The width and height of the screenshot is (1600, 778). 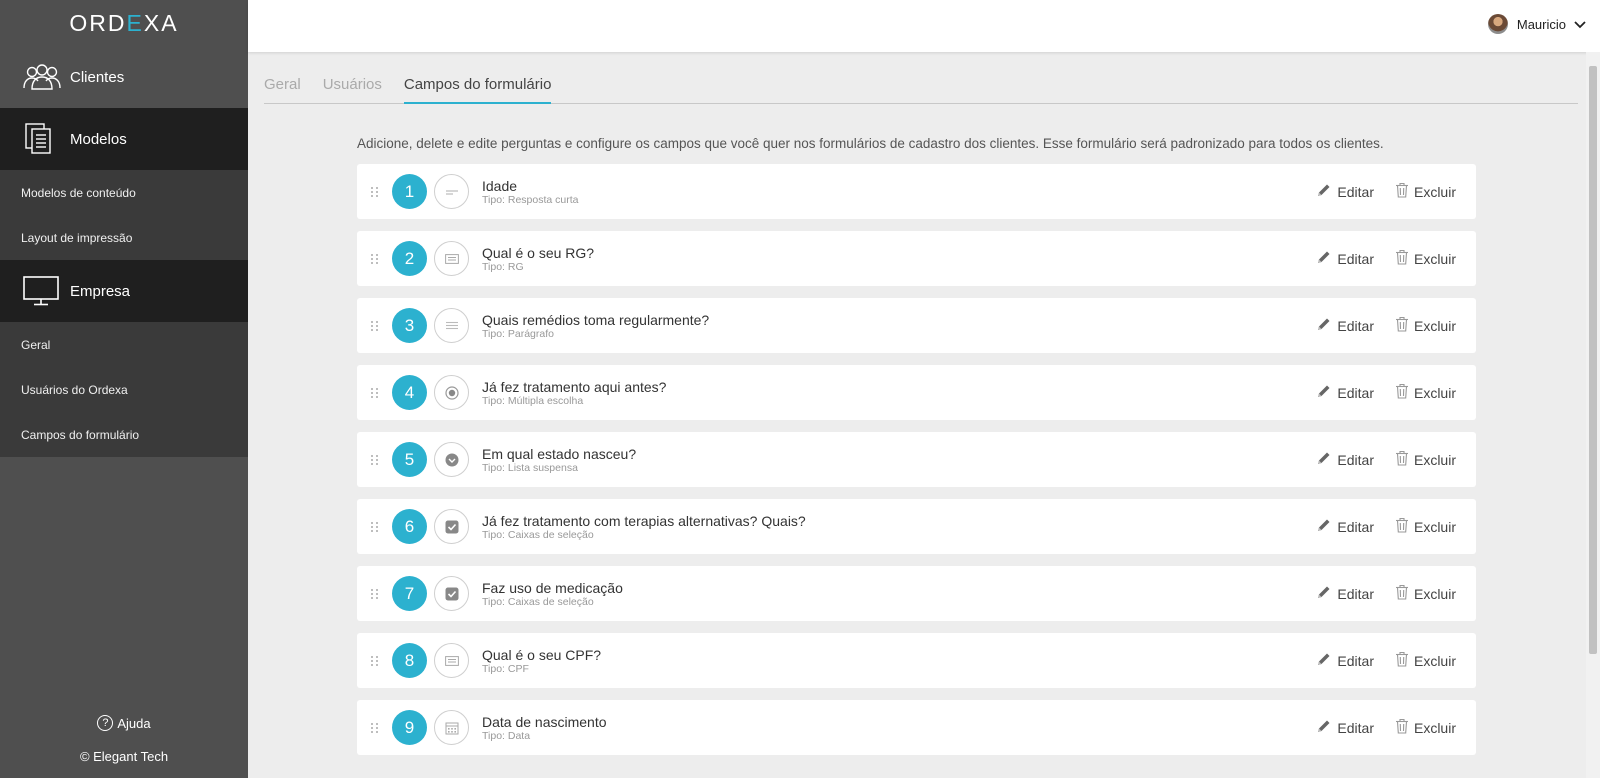 What do you see at coordinates (899, 661) in the screenshot?
I see `field-text: Qual é o seu CPF? Tipo: CPF` at bounding box center [899, 661].